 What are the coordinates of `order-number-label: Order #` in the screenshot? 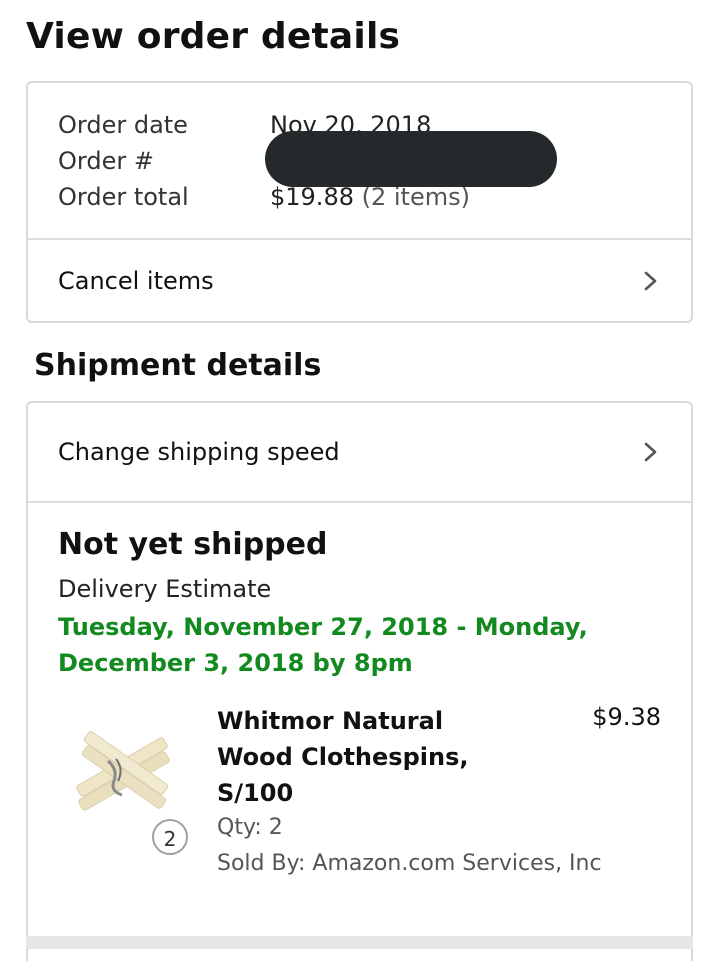 It's located at (106, 161).